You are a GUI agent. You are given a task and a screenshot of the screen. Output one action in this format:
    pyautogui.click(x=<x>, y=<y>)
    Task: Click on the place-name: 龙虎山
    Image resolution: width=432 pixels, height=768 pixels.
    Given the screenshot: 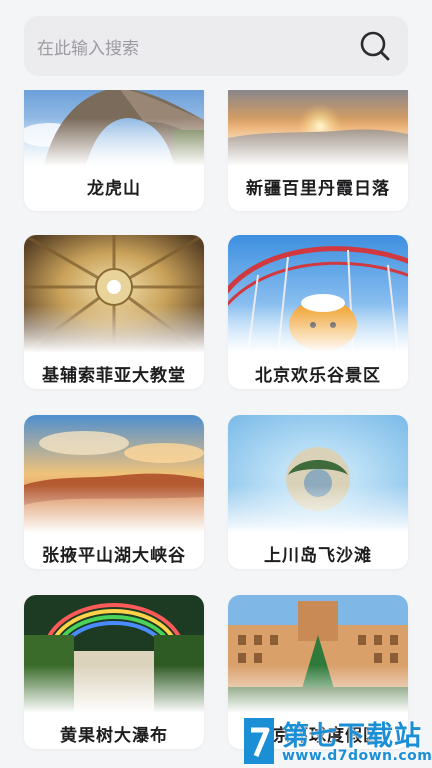 What is the action you would take?
    pyautogui.click(x=114, y=189)
    